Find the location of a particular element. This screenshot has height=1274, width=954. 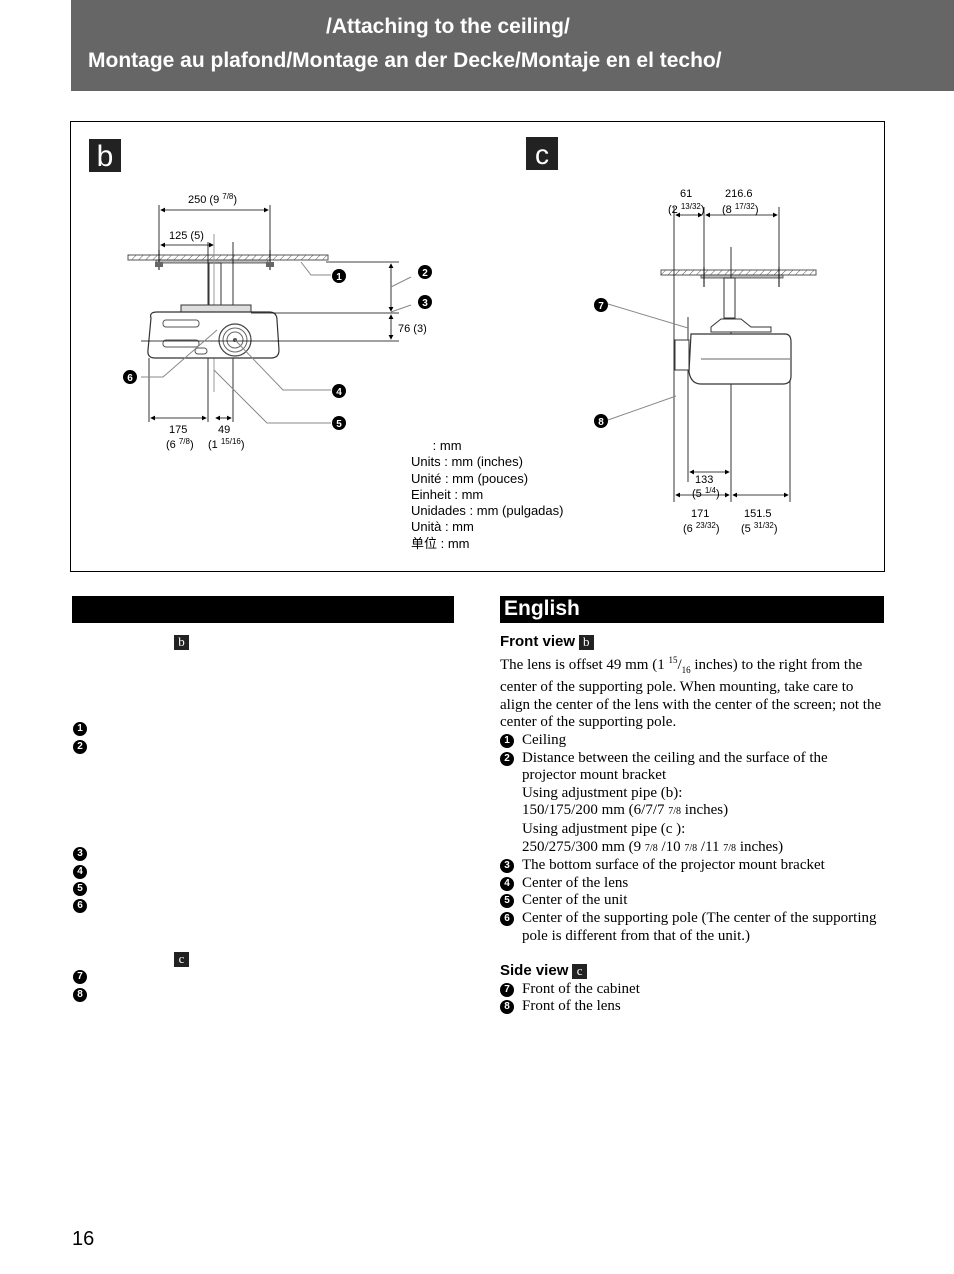

callout-3: 3 is located at coordinates (425, 302).